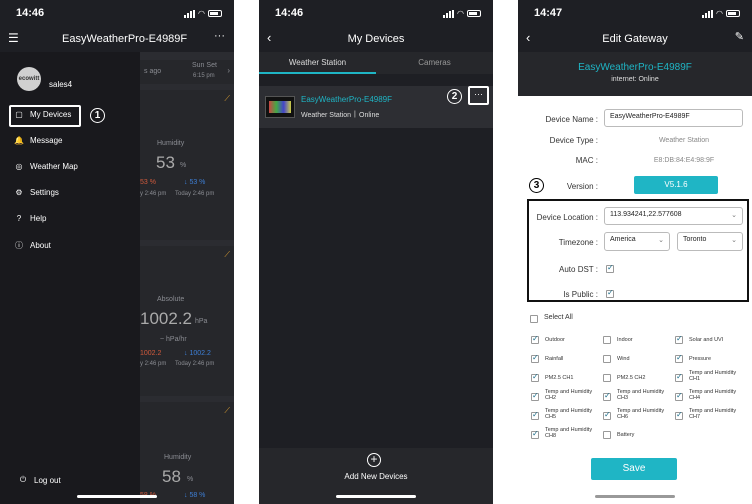 The height and width of the screenshot is (504, 752). What do you see at coordinates (610, 293) in the screenshot?
I see `is-public-checkbox` at bounding box center [610, 293].